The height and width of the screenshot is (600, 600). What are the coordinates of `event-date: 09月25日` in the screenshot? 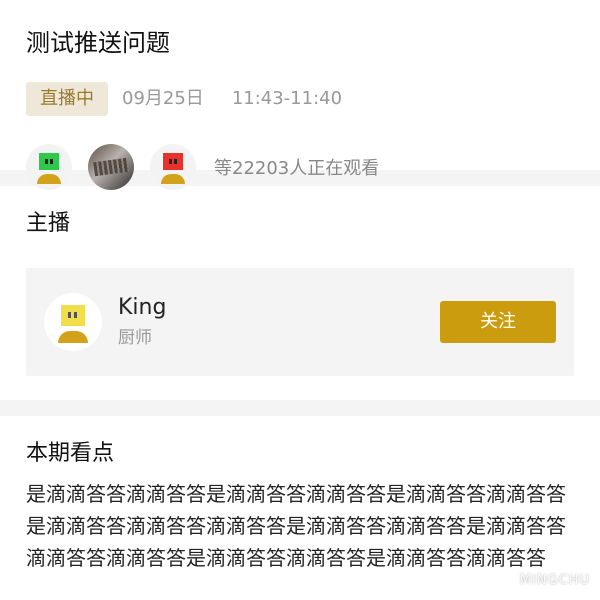 It's located at (163, 98).